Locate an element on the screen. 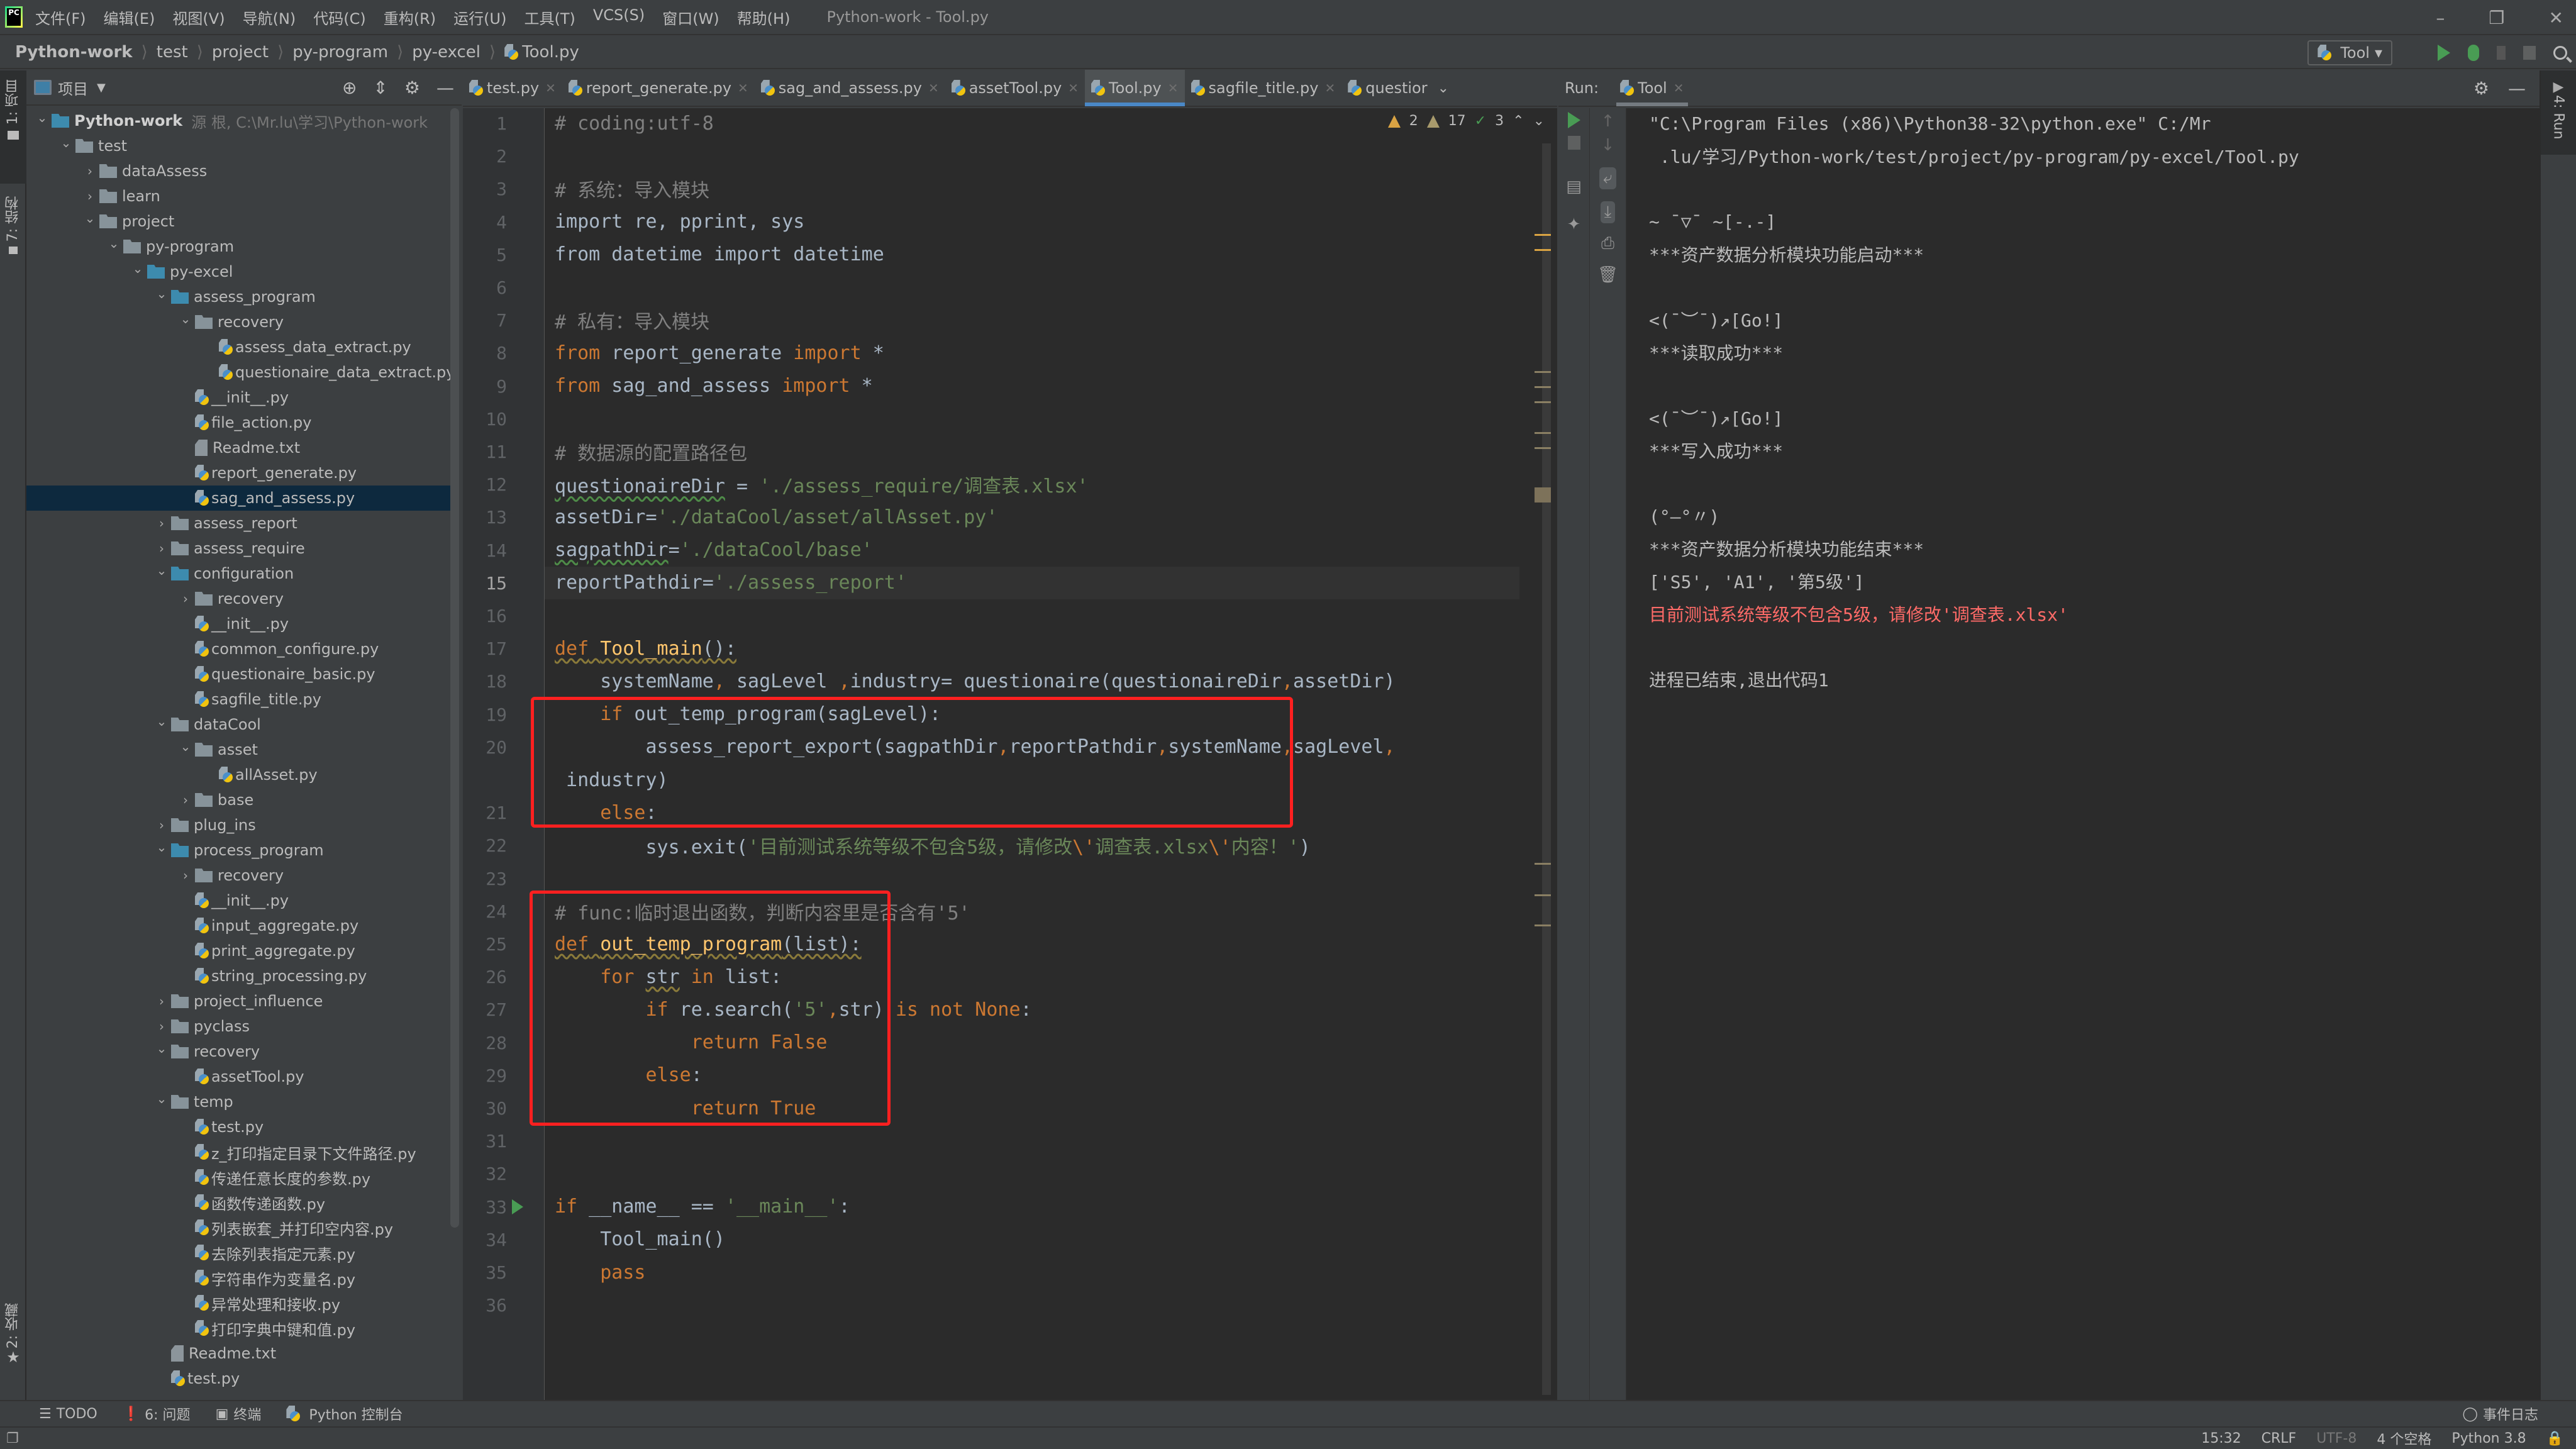 The width and height of the screenshot is (2576, 1449). tree-item: sag_and_assess.py is located at coordinates (240, 498).